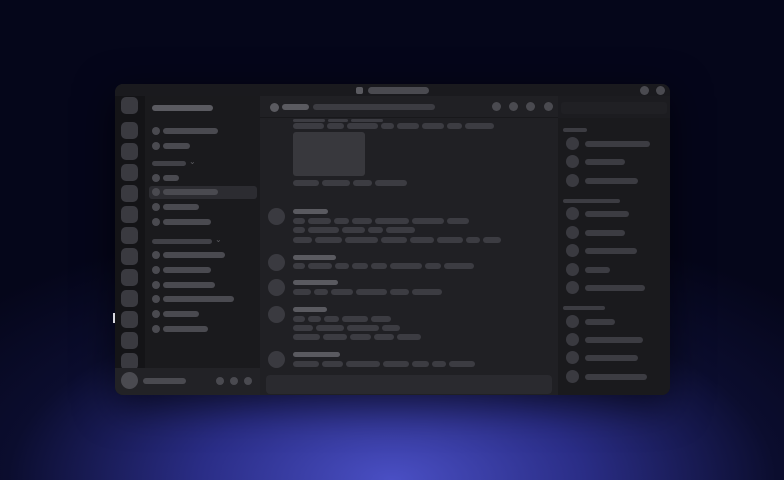 The height and width of the screenshot is (480, 784). What do you see at coordinates (359, 90) in the screenshot?
I see `app-icon` at bounding box center [359, 90].